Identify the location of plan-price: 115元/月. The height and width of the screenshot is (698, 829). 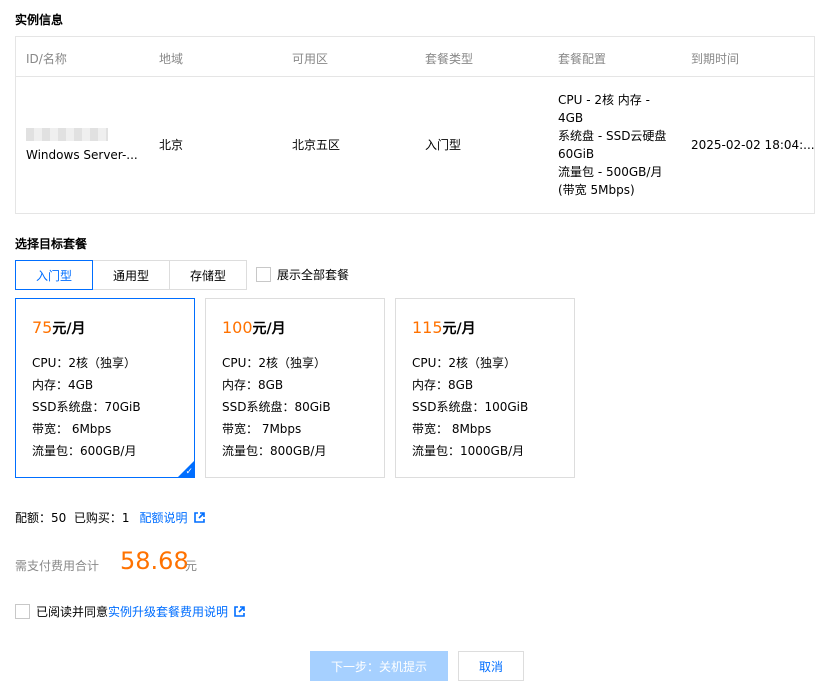
(444, 328).